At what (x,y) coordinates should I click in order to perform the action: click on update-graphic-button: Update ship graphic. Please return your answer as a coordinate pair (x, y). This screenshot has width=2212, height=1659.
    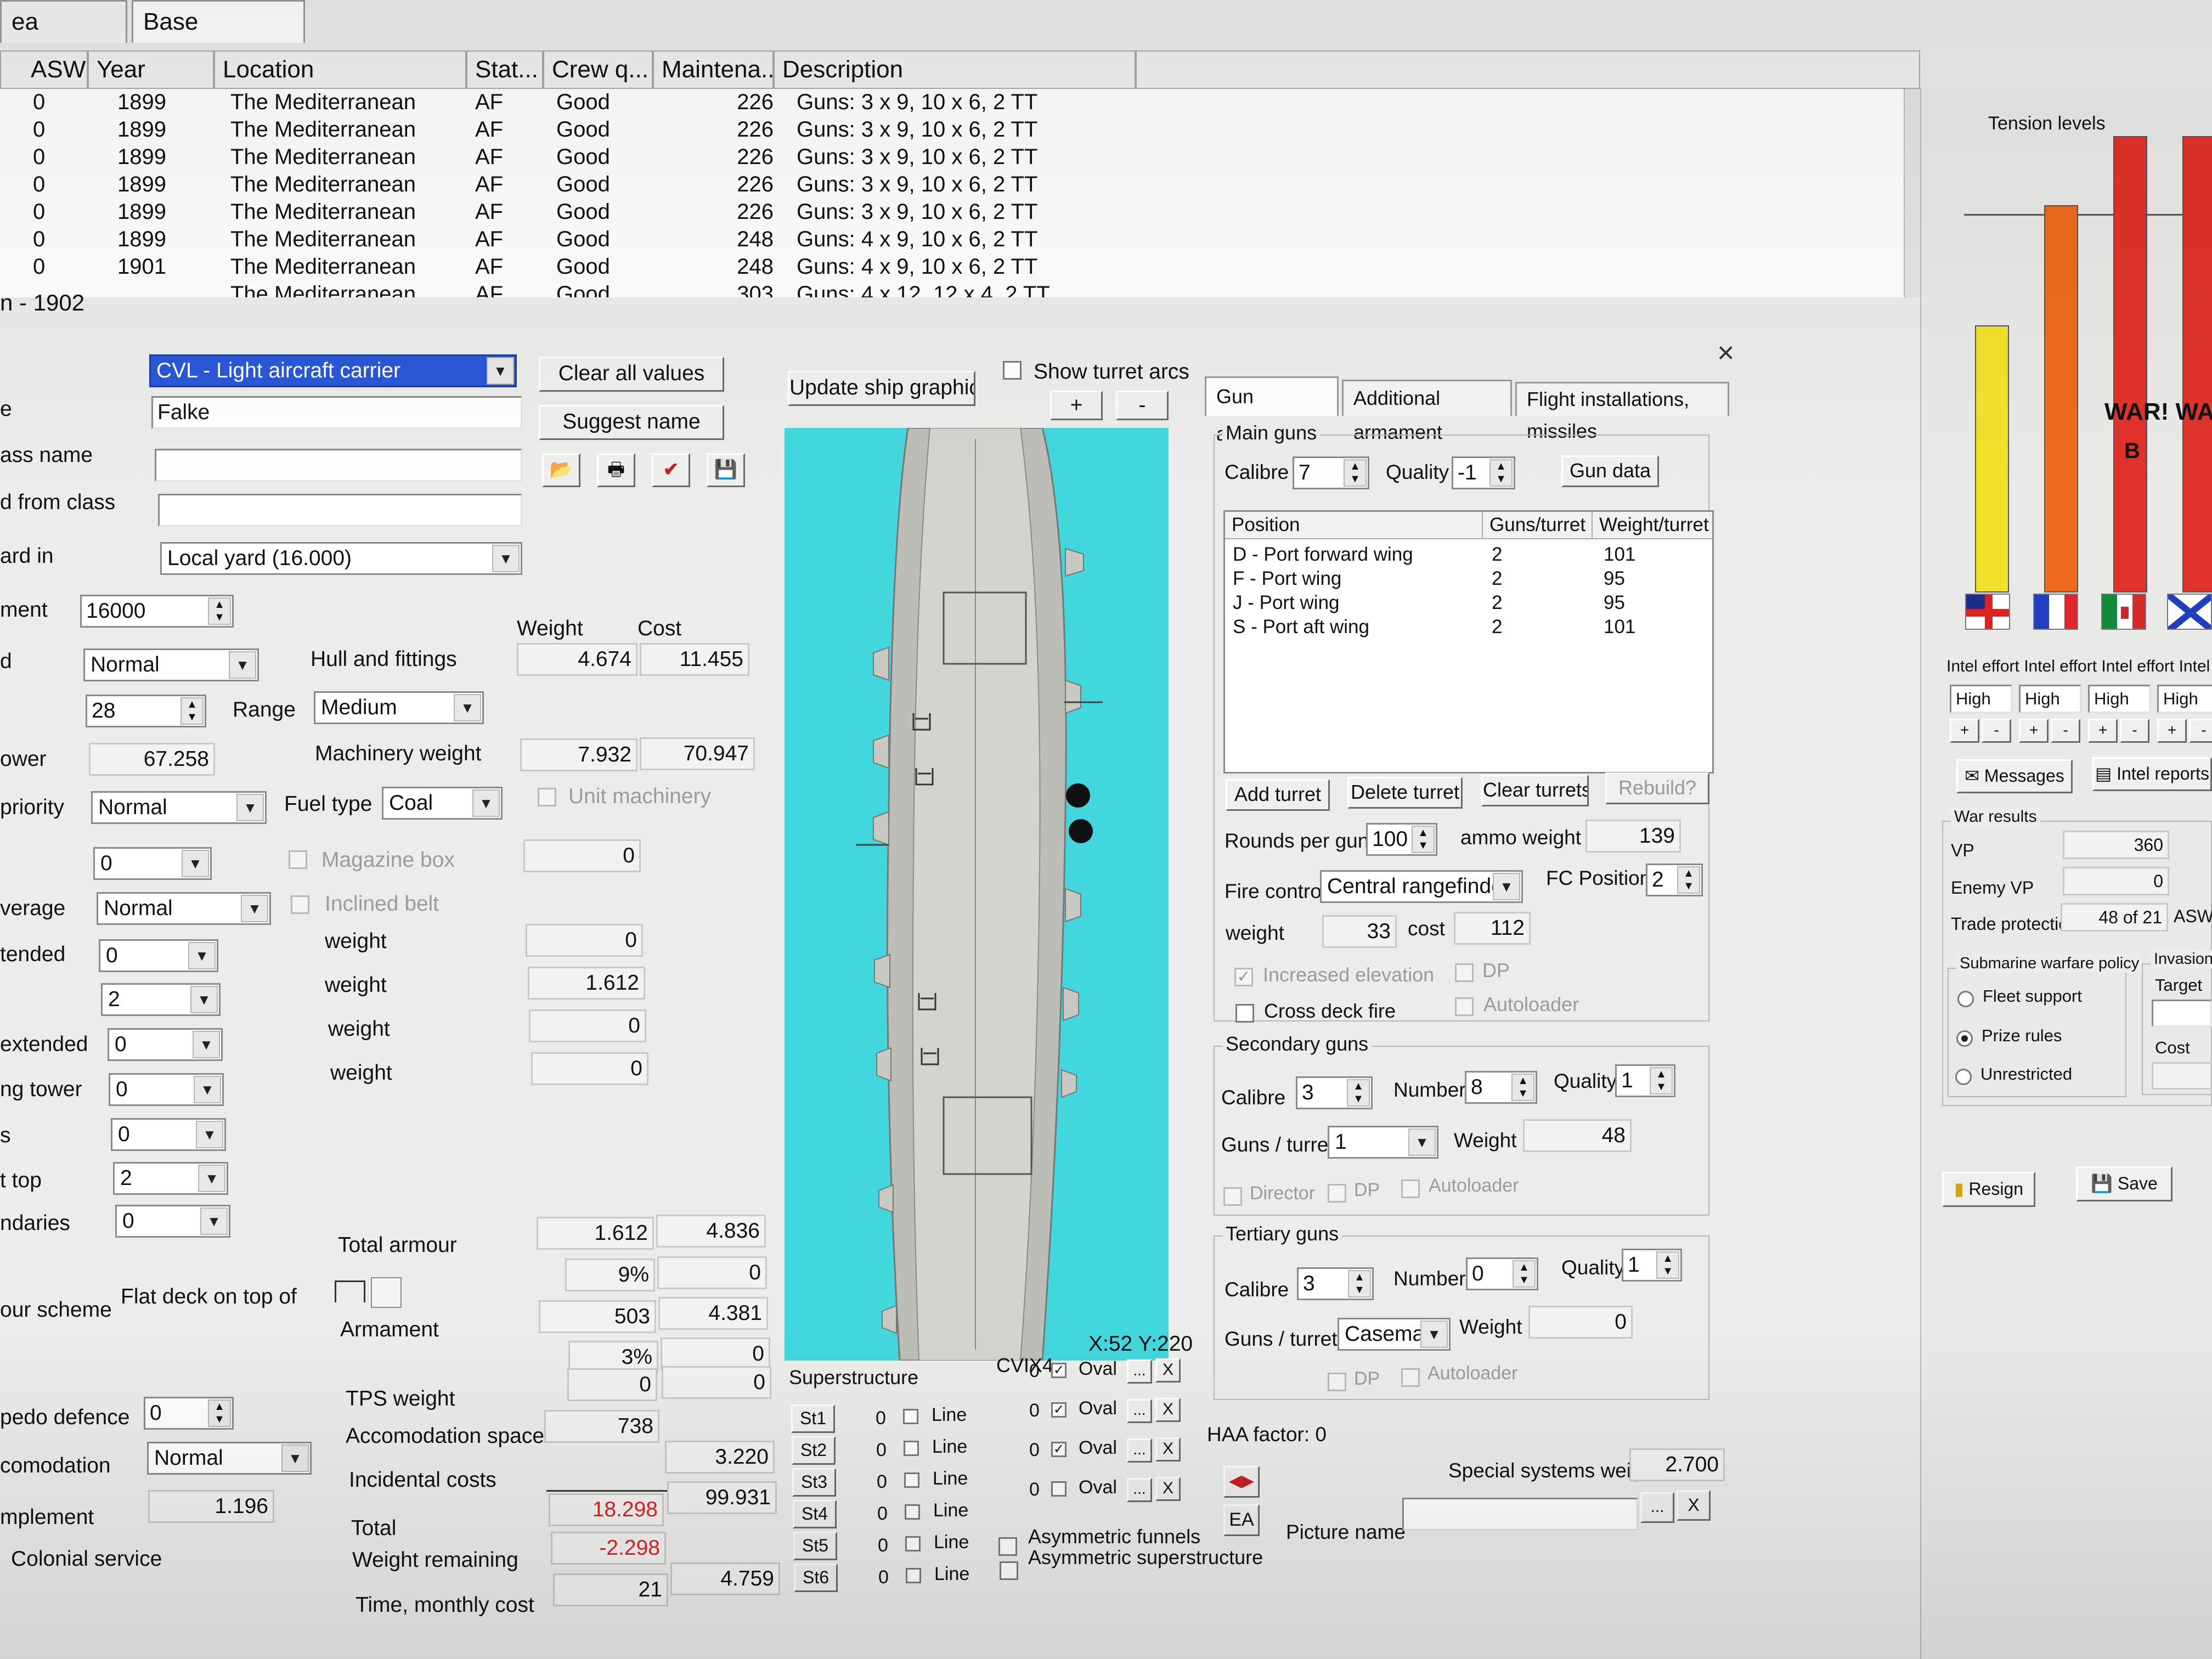
    Looking at the image, I should click on (881, 388).